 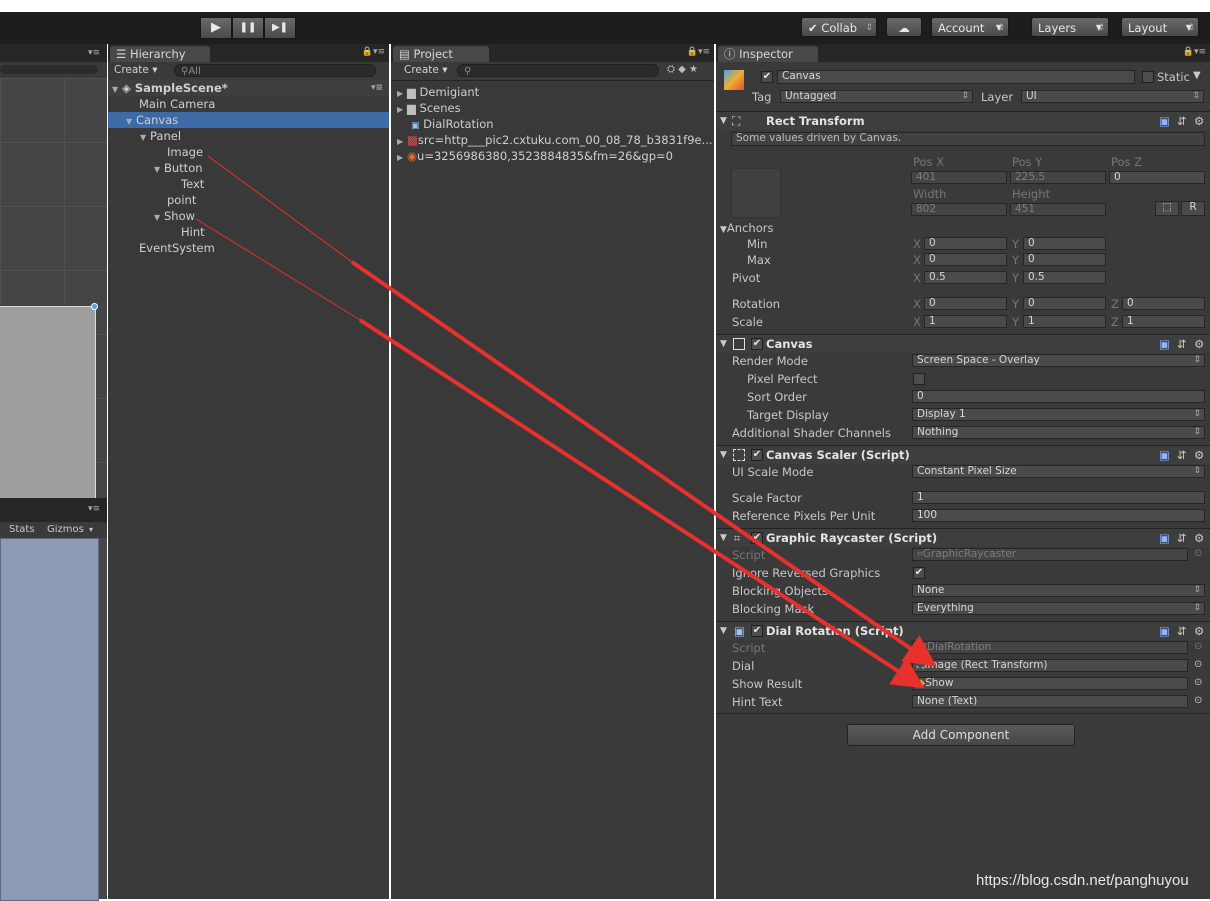 What do you see at coordinates (278, 269) in the screenshot?
I see `arrow-show-thin` at bounding box center [278, 269].